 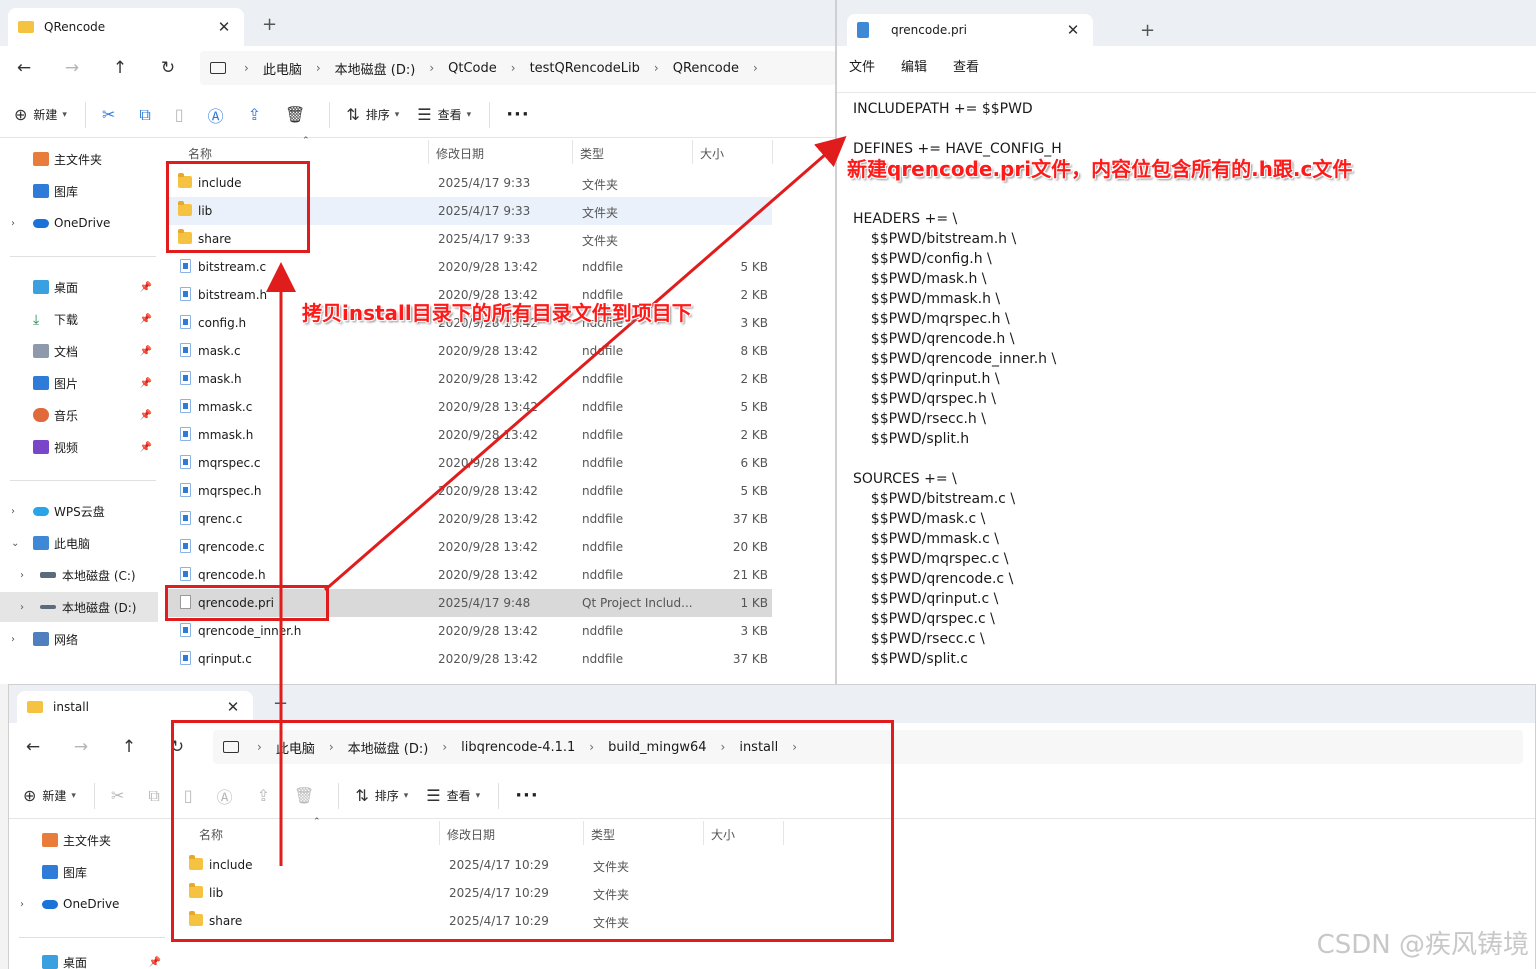 I want to click on copy-annotation: 拷贝install目录下的所有目录文件到项目下, so click(x=497, y=313).